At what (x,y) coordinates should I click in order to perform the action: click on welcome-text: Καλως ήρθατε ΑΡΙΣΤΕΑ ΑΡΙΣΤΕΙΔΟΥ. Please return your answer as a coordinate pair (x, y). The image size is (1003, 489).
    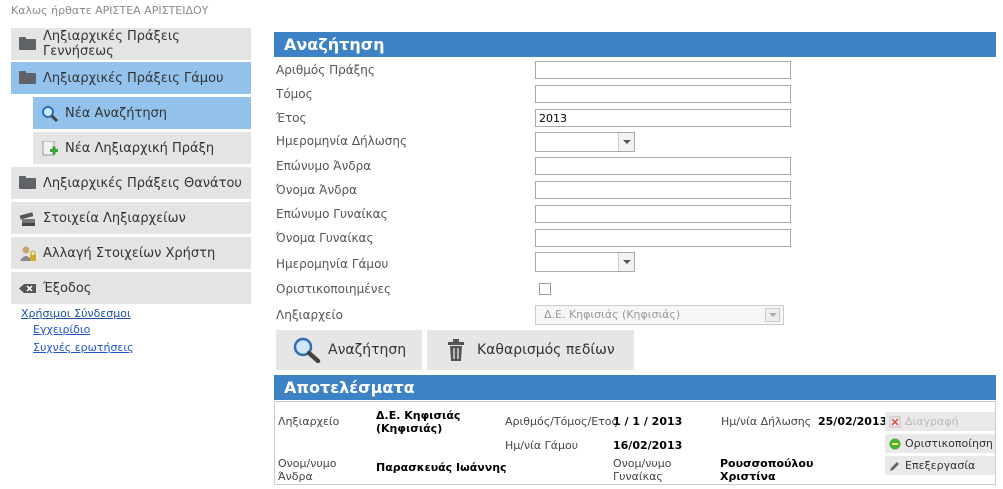
    Looking at the image, I should click on (110, 10).